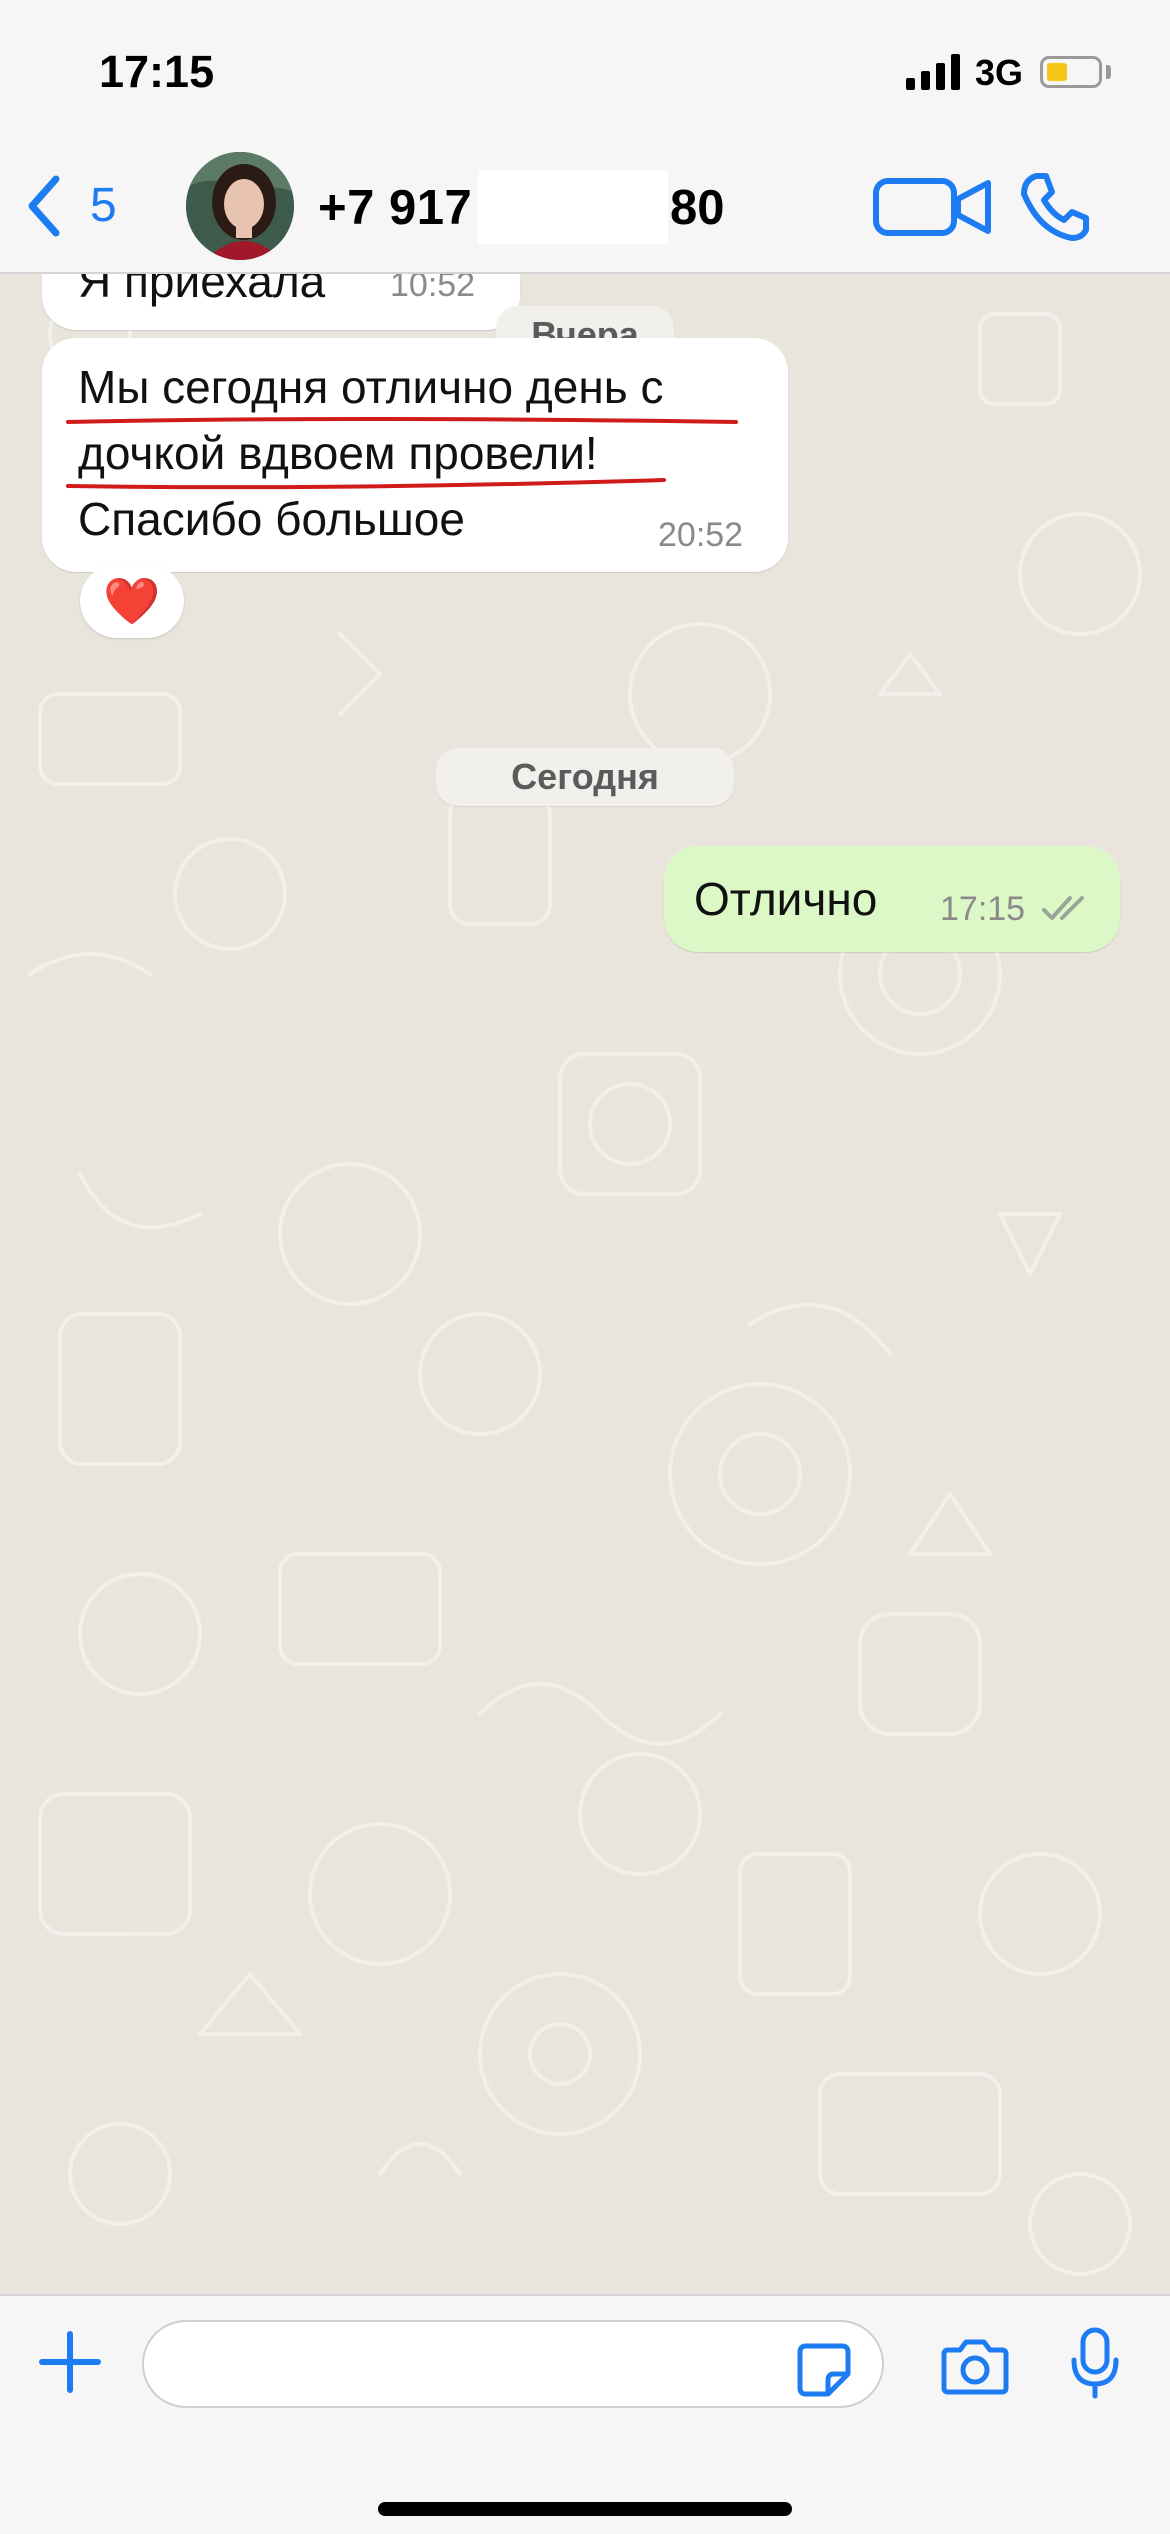  Describe the element at coordinates (933, 72) in the screenshot. I see `signal-icon` at that location.